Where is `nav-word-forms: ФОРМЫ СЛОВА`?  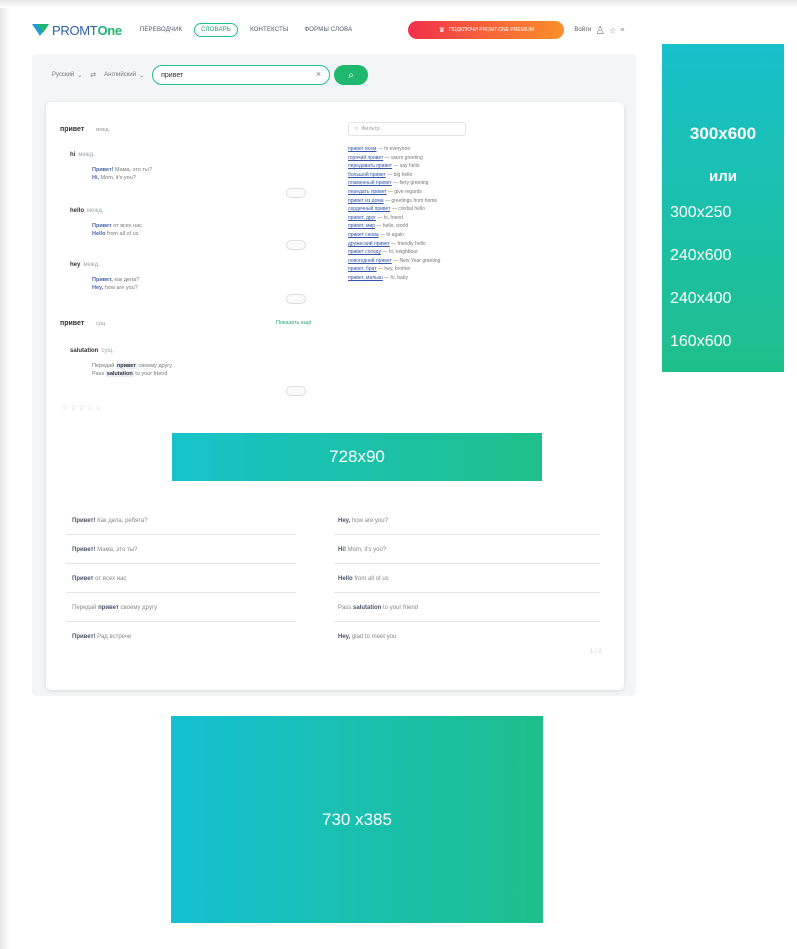 nav-word-forms: ФОРМЫ СЛОВА is located at coordinates (329, 30).